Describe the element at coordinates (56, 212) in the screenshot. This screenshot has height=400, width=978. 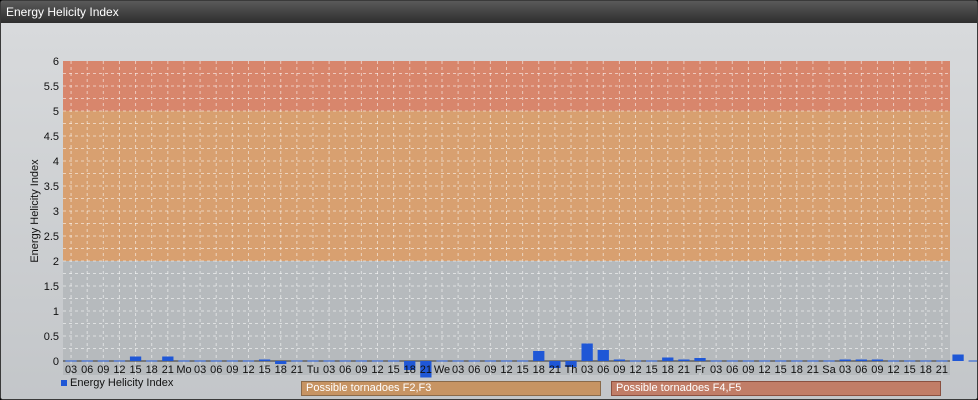
I see `y-tick-label: 3` at that location.